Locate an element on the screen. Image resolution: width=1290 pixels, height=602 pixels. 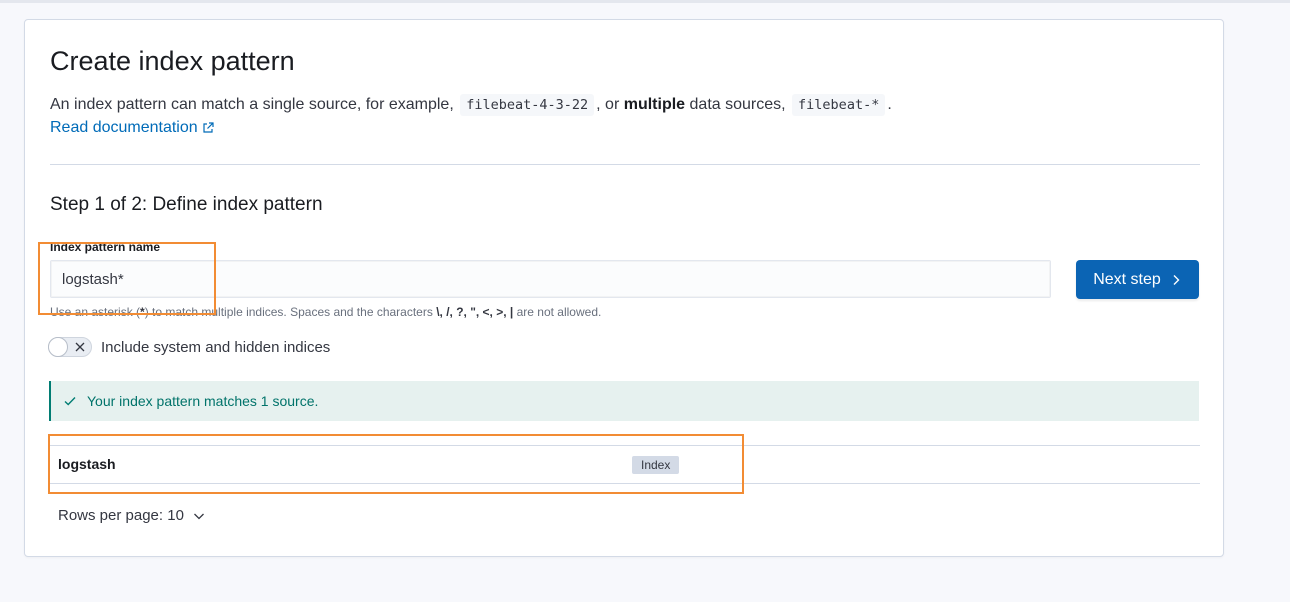
next-step-label: Next step is located at coordinates (1127, 279).